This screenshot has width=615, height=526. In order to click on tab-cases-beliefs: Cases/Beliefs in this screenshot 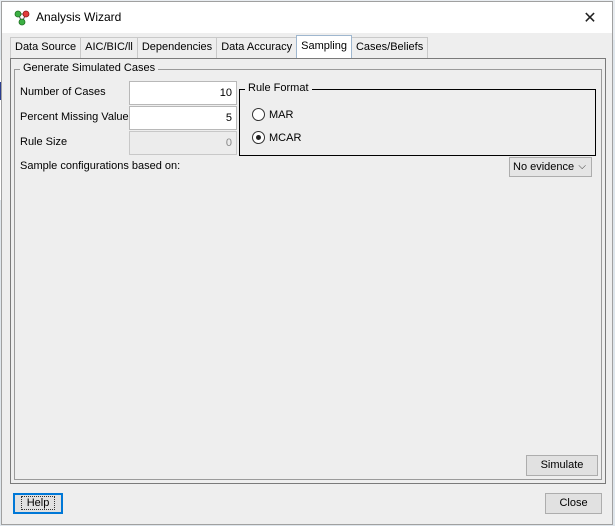, I will do `click(389, 47)`.